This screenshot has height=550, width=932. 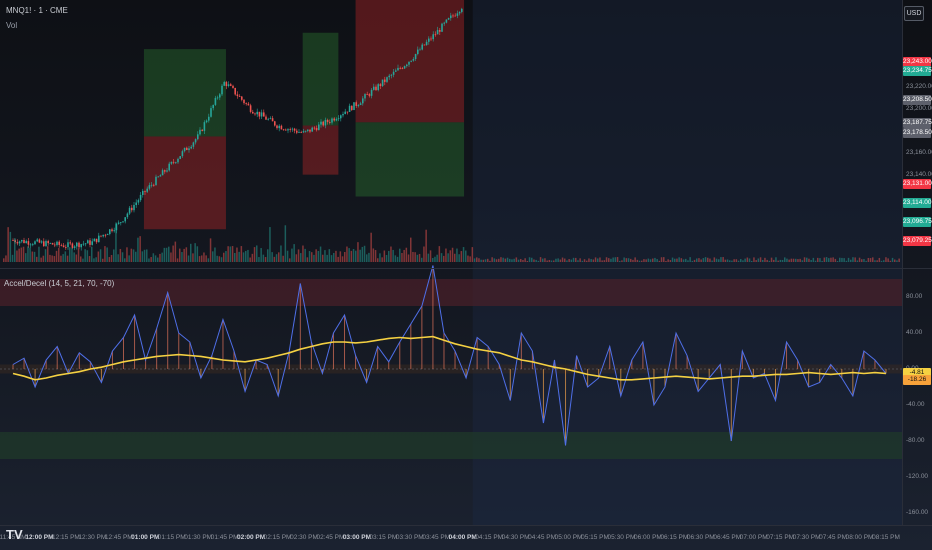 I want to click on time-axis-label: 02:15 PM, so click(x=277, y=537).